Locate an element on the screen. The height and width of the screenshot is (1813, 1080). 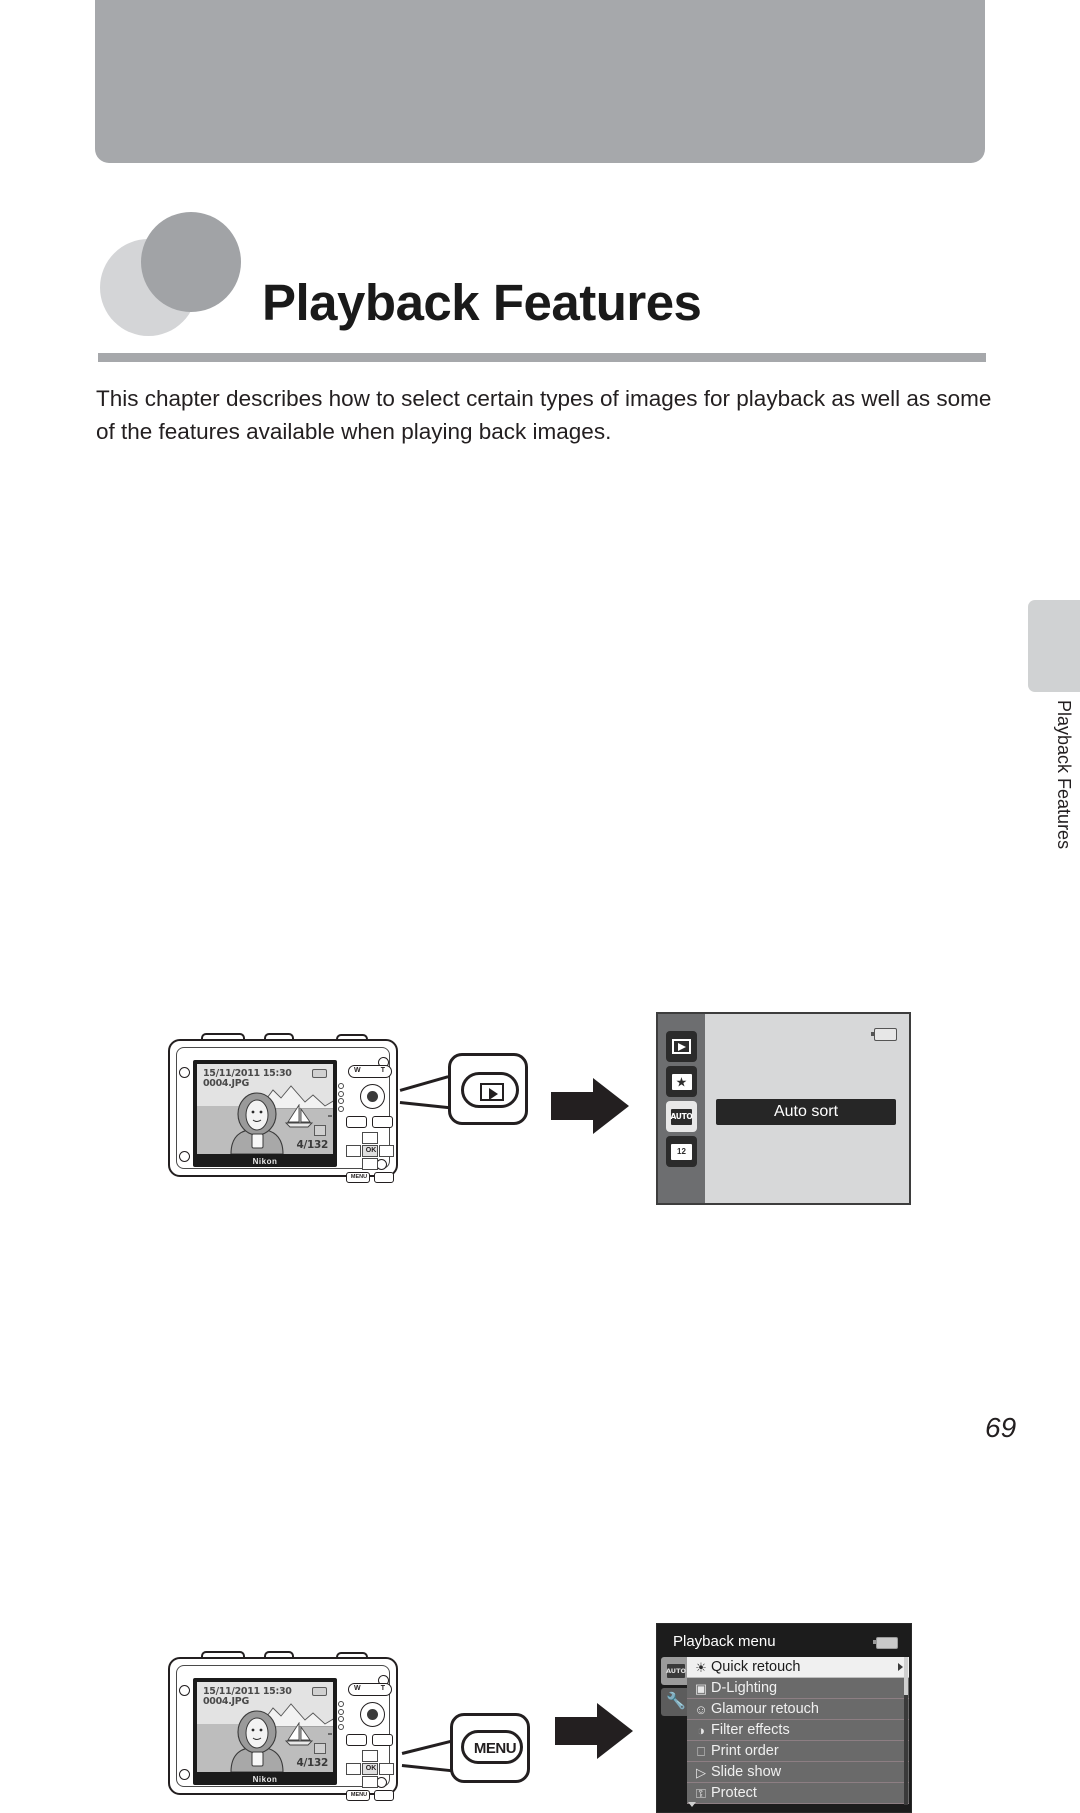
playback-mode-icon is located at coordinates (681, 1046).